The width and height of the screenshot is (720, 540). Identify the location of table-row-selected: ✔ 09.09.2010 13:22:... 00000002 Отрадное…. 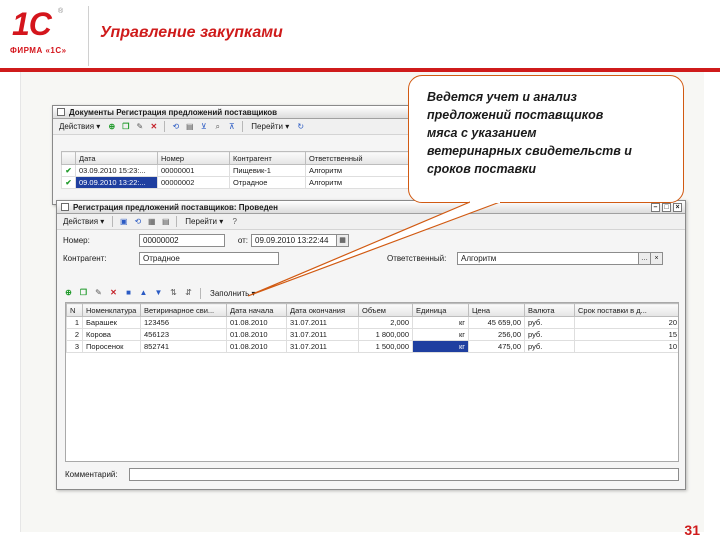
(253, 182).